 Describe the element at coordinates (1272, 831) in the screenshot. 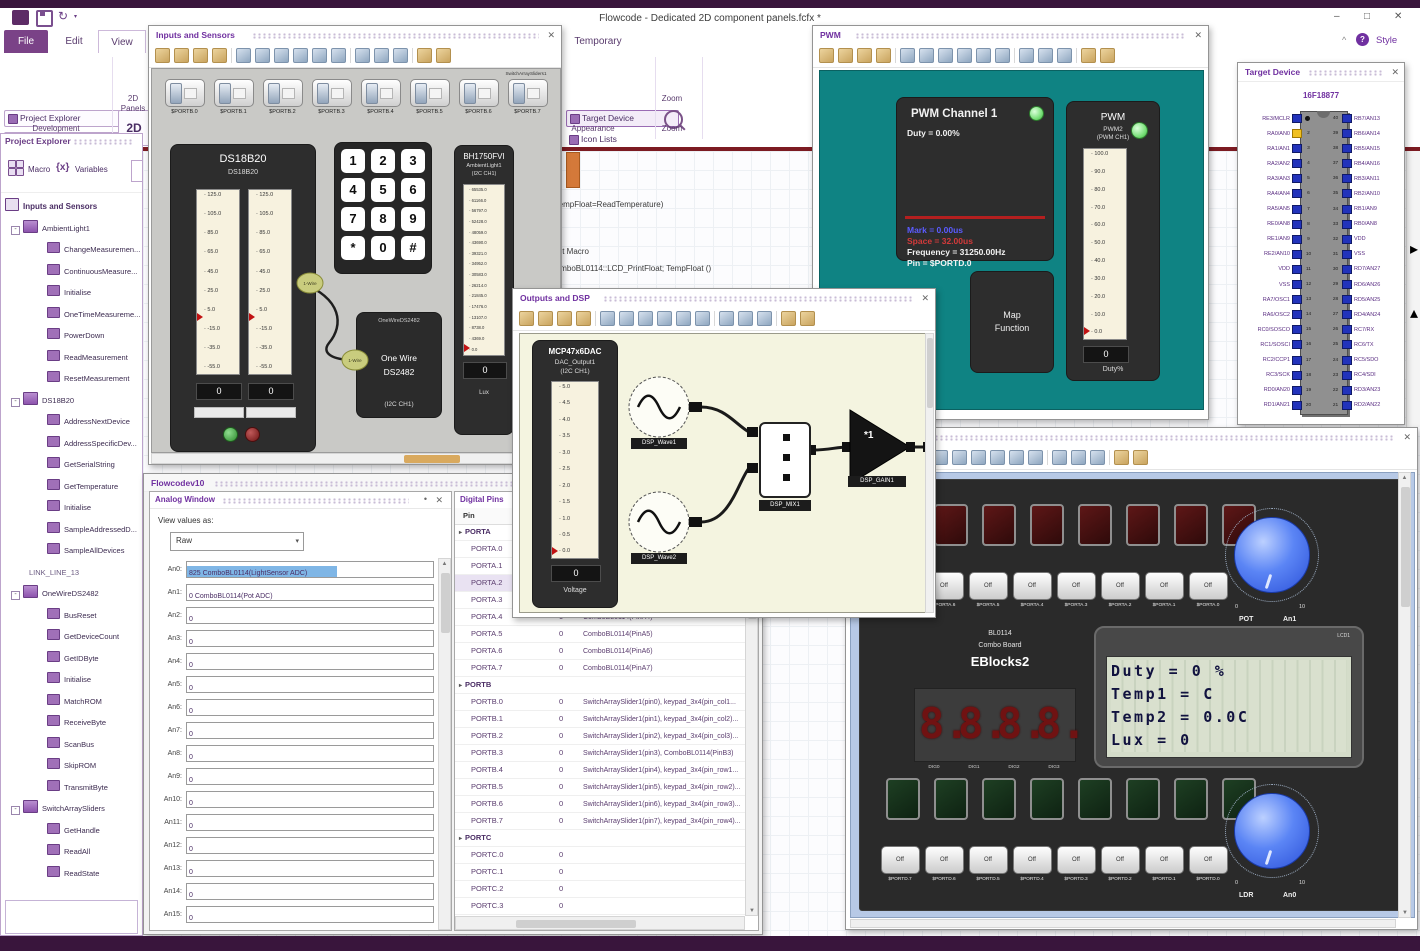

I see `ldr-knob` at that location.